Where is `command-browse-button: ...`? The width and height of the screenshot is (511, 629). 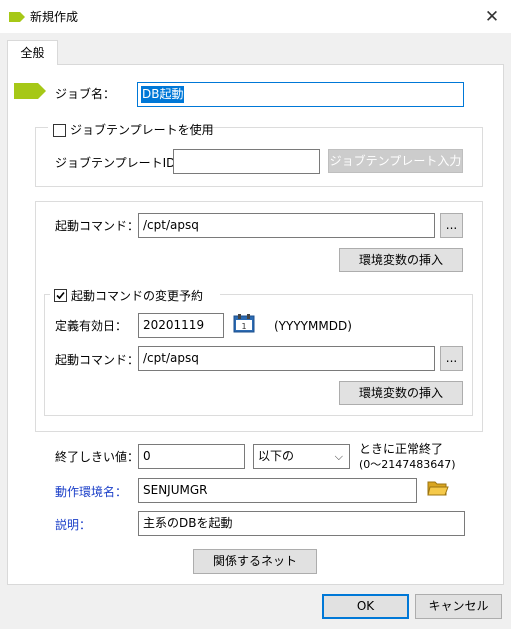 command-browse-button: ... is located at coordinates (451, 225).